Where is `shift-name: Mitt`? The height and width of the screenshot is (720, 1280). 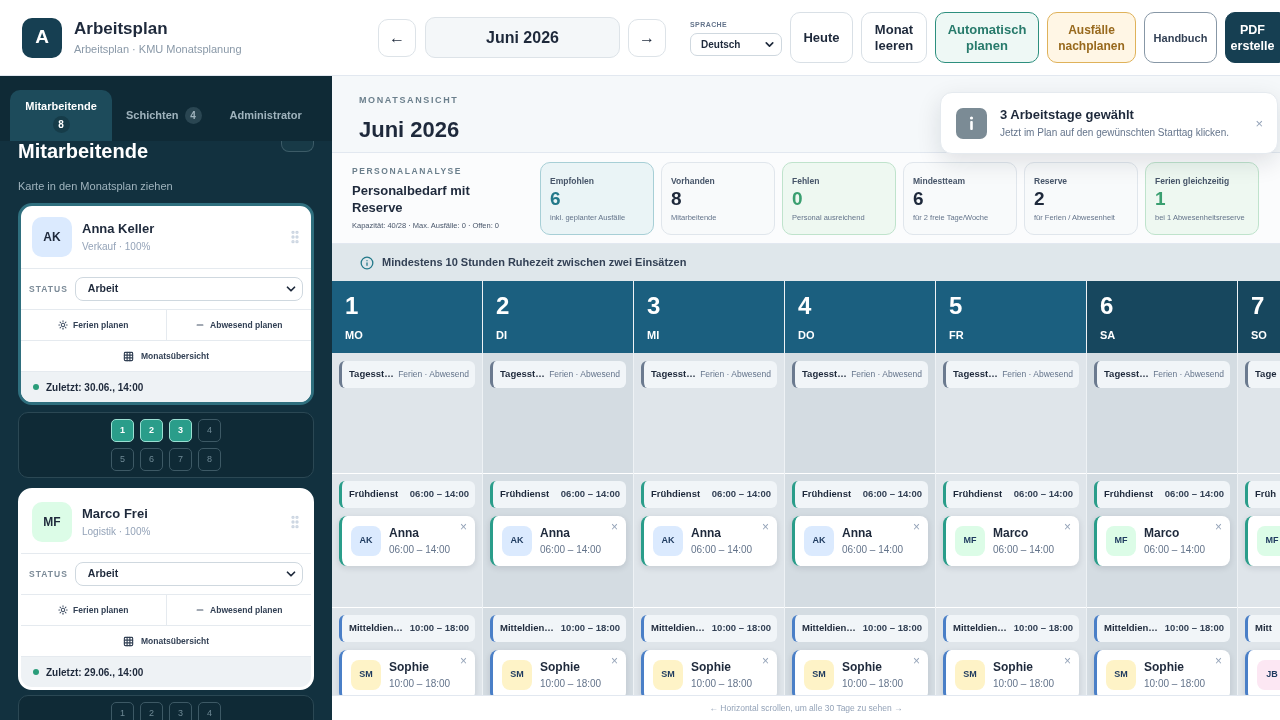 shift-name: Mitt is located at coordinates (1263, 628).